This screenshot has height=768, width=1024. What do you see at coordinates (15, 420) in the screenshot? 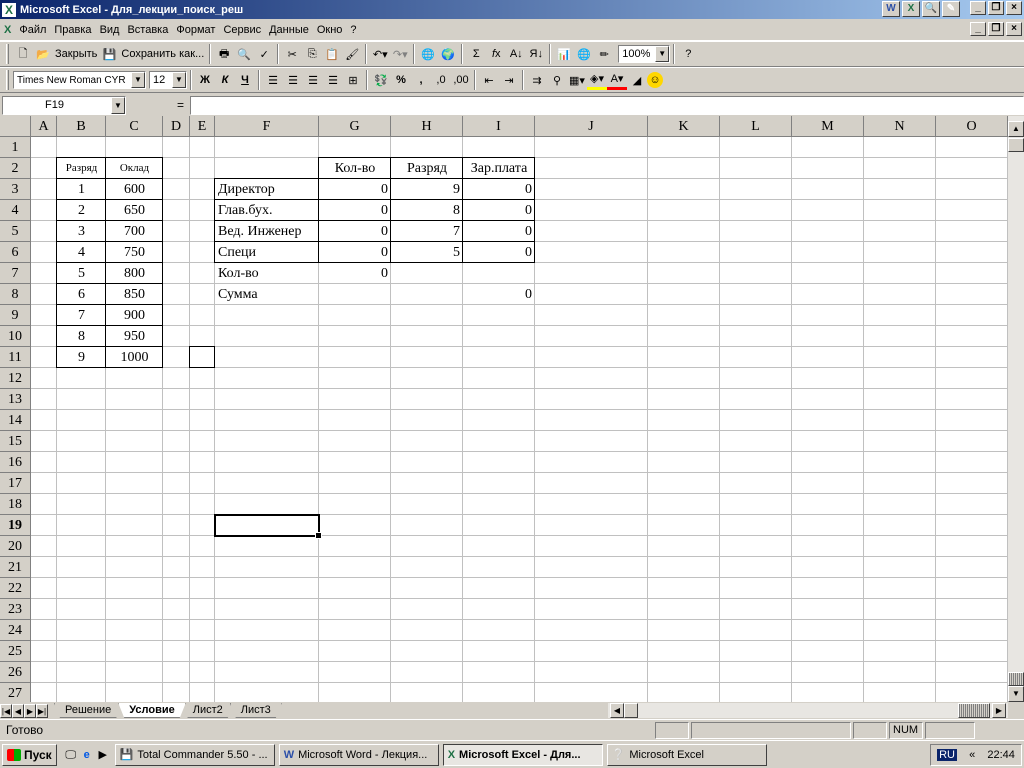
I see `row-header: 14` at bounding box center [15, 420].